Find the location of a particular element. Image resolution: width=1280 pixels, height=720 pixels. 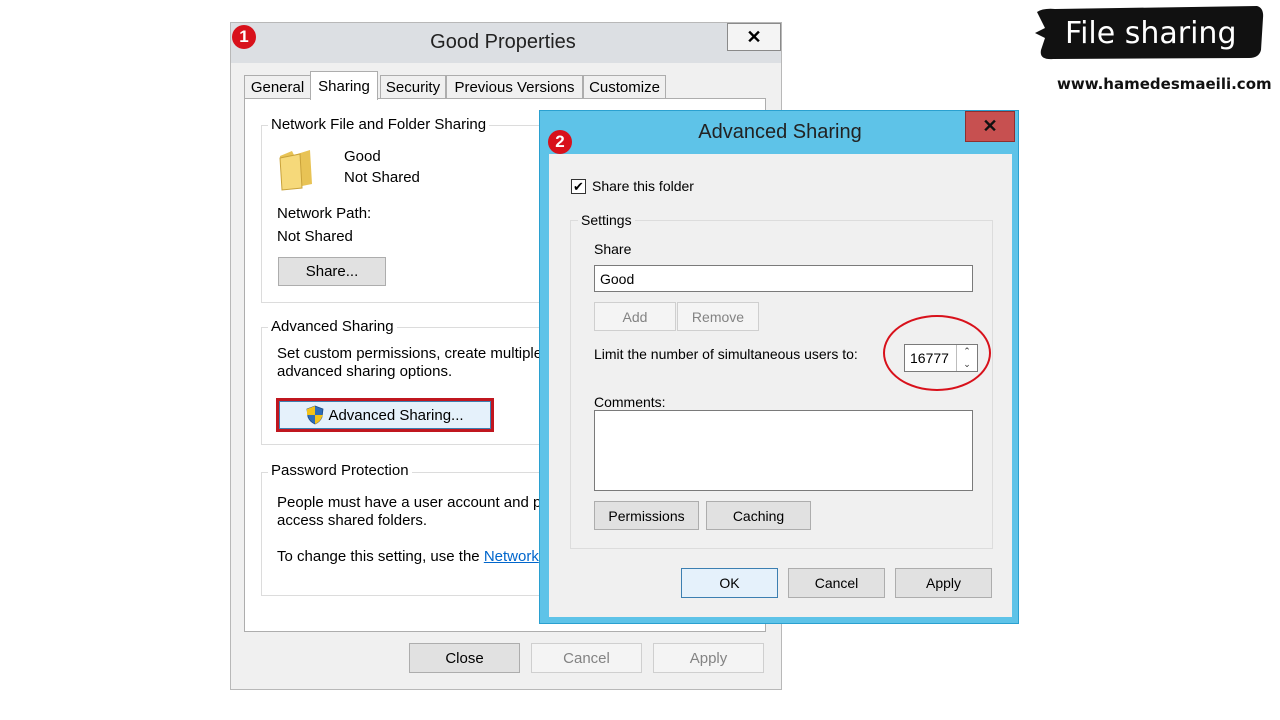

folder-icon is located at coordinates (295, 170).